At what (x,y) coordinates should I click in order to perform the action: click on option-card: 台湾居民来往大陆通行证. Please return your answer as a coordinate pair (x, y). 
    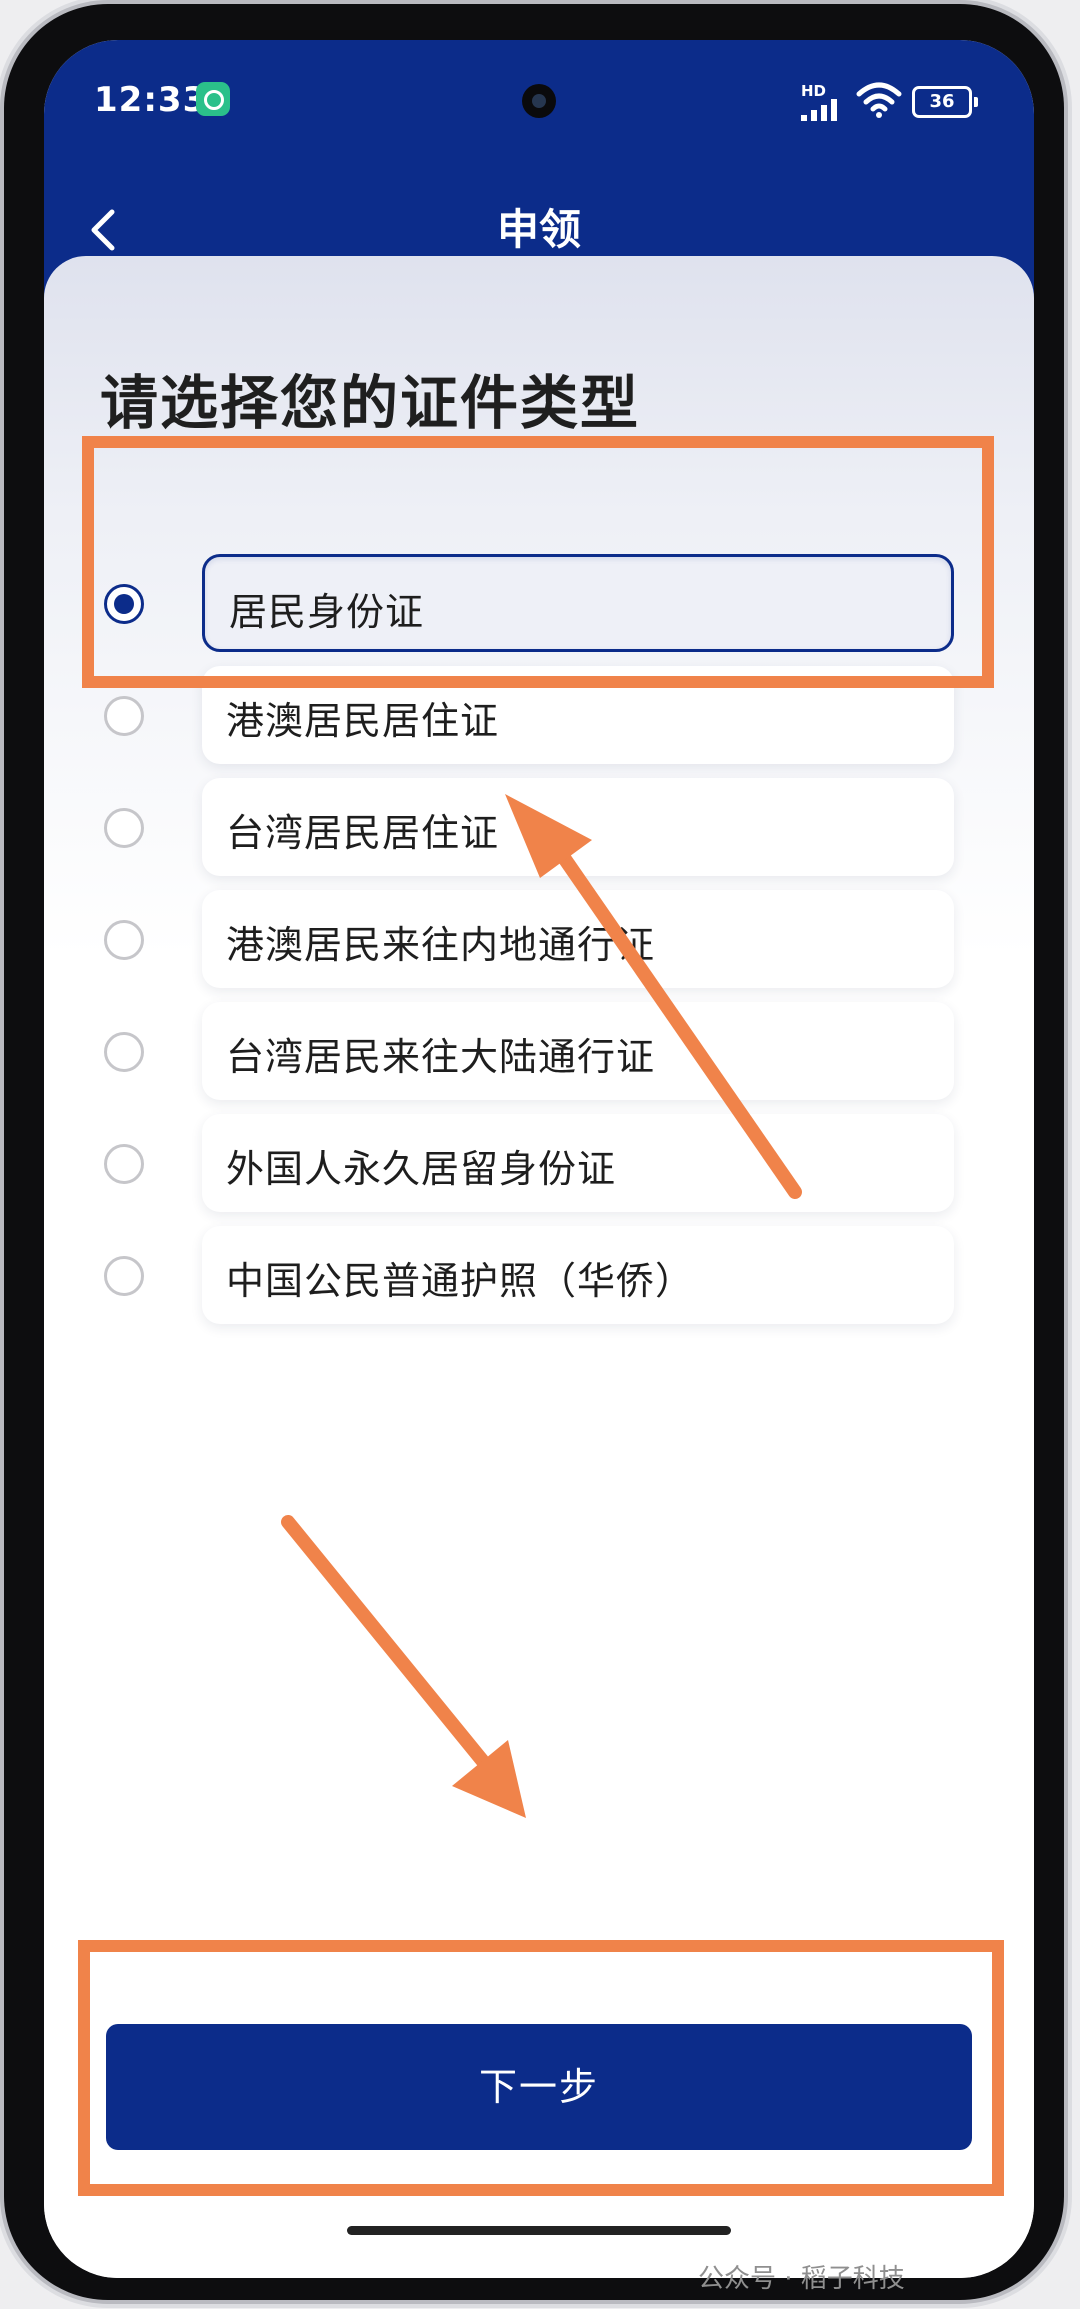
    Looking at the image, I should click on (578, 1051).